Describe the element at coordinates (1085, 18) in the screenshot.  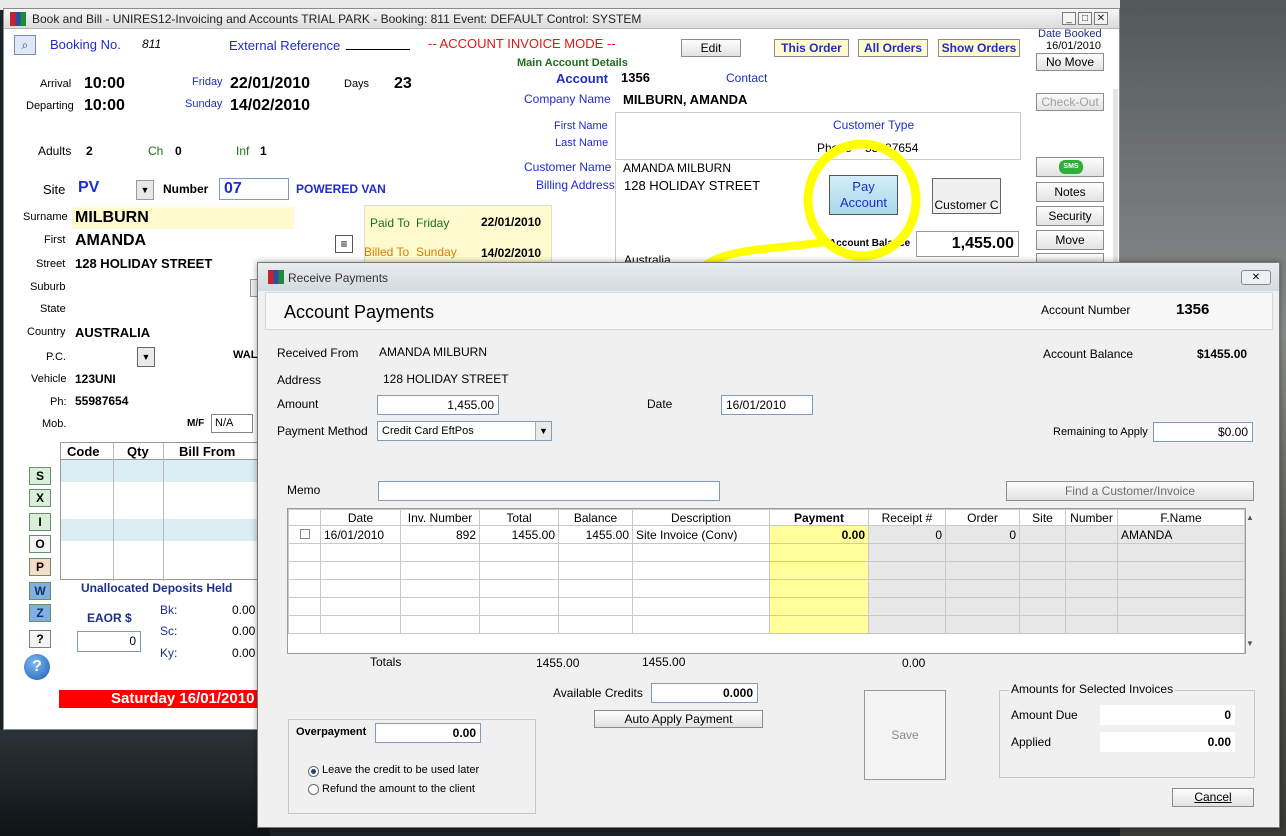
I see `maximize-button: □` at that location.